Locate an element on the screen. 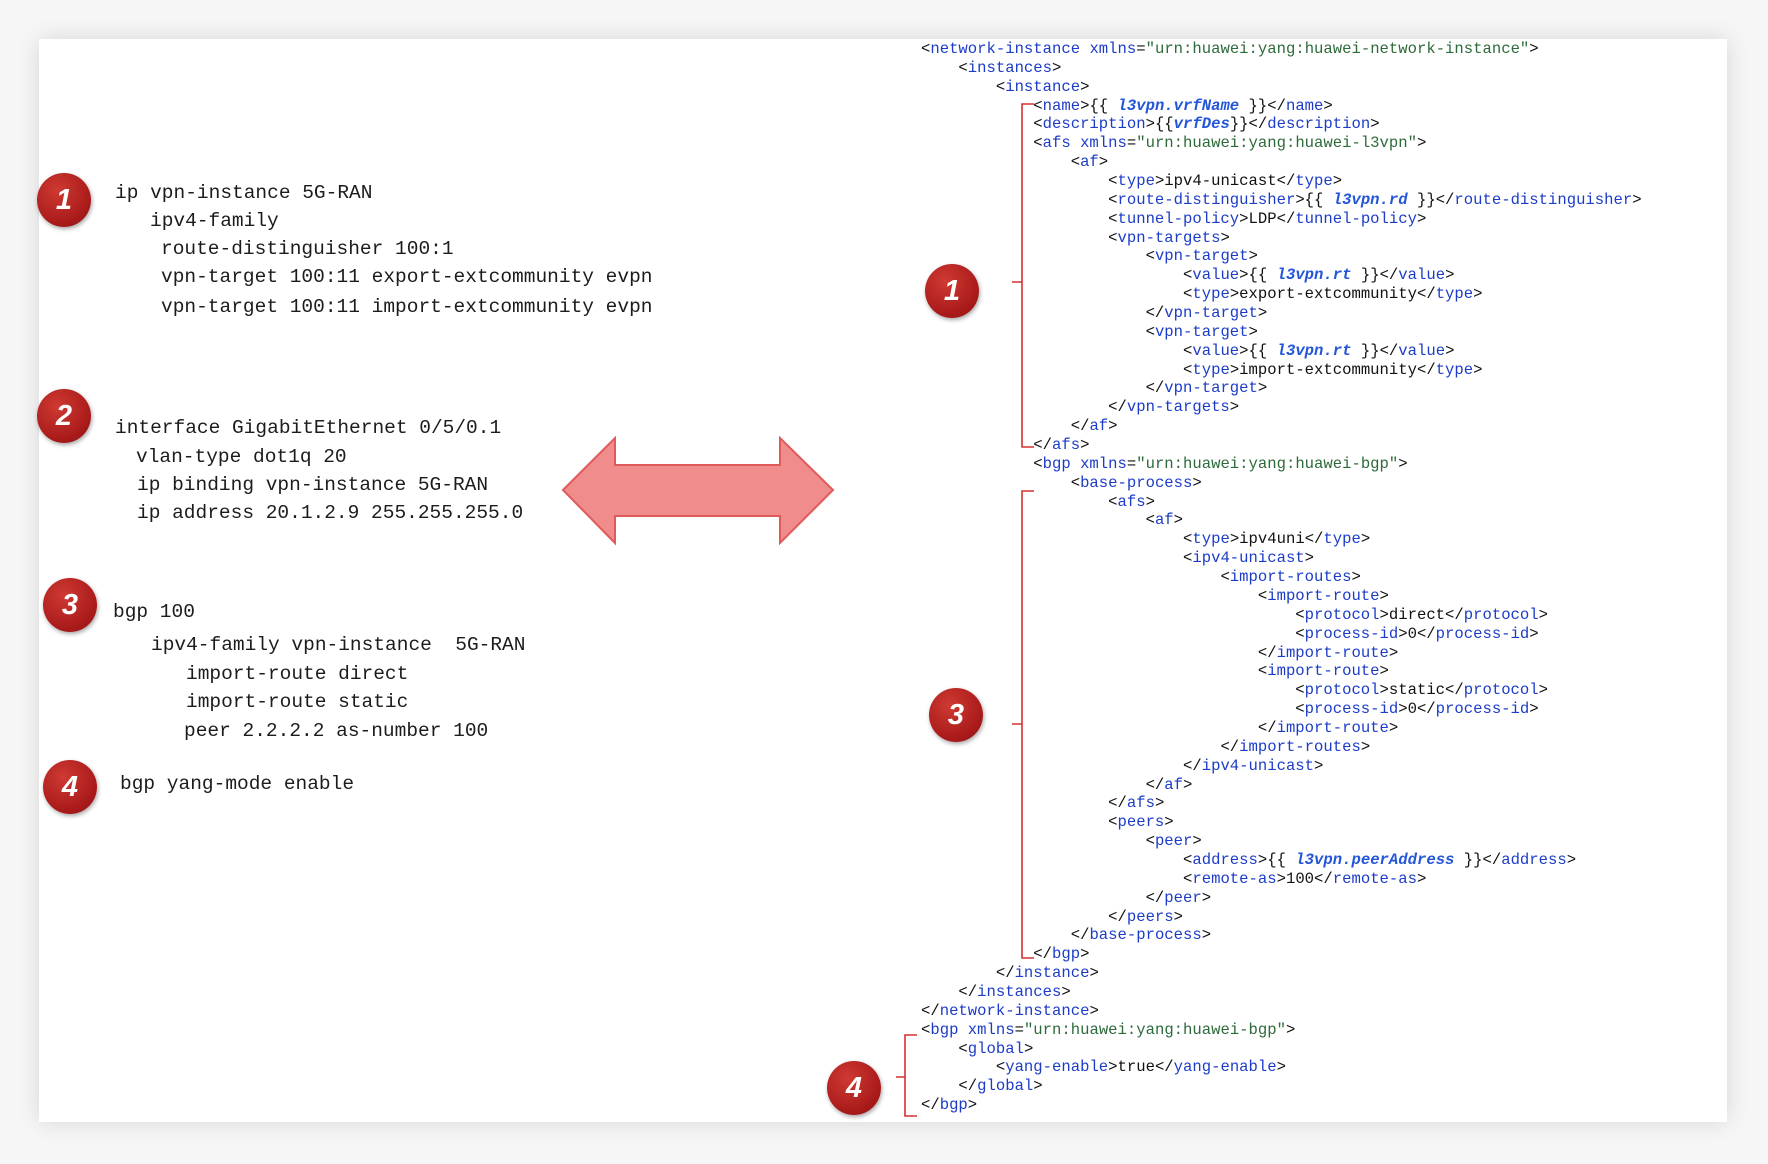  xml-template-var: vrfDes is located at coordinates (1201, 124).